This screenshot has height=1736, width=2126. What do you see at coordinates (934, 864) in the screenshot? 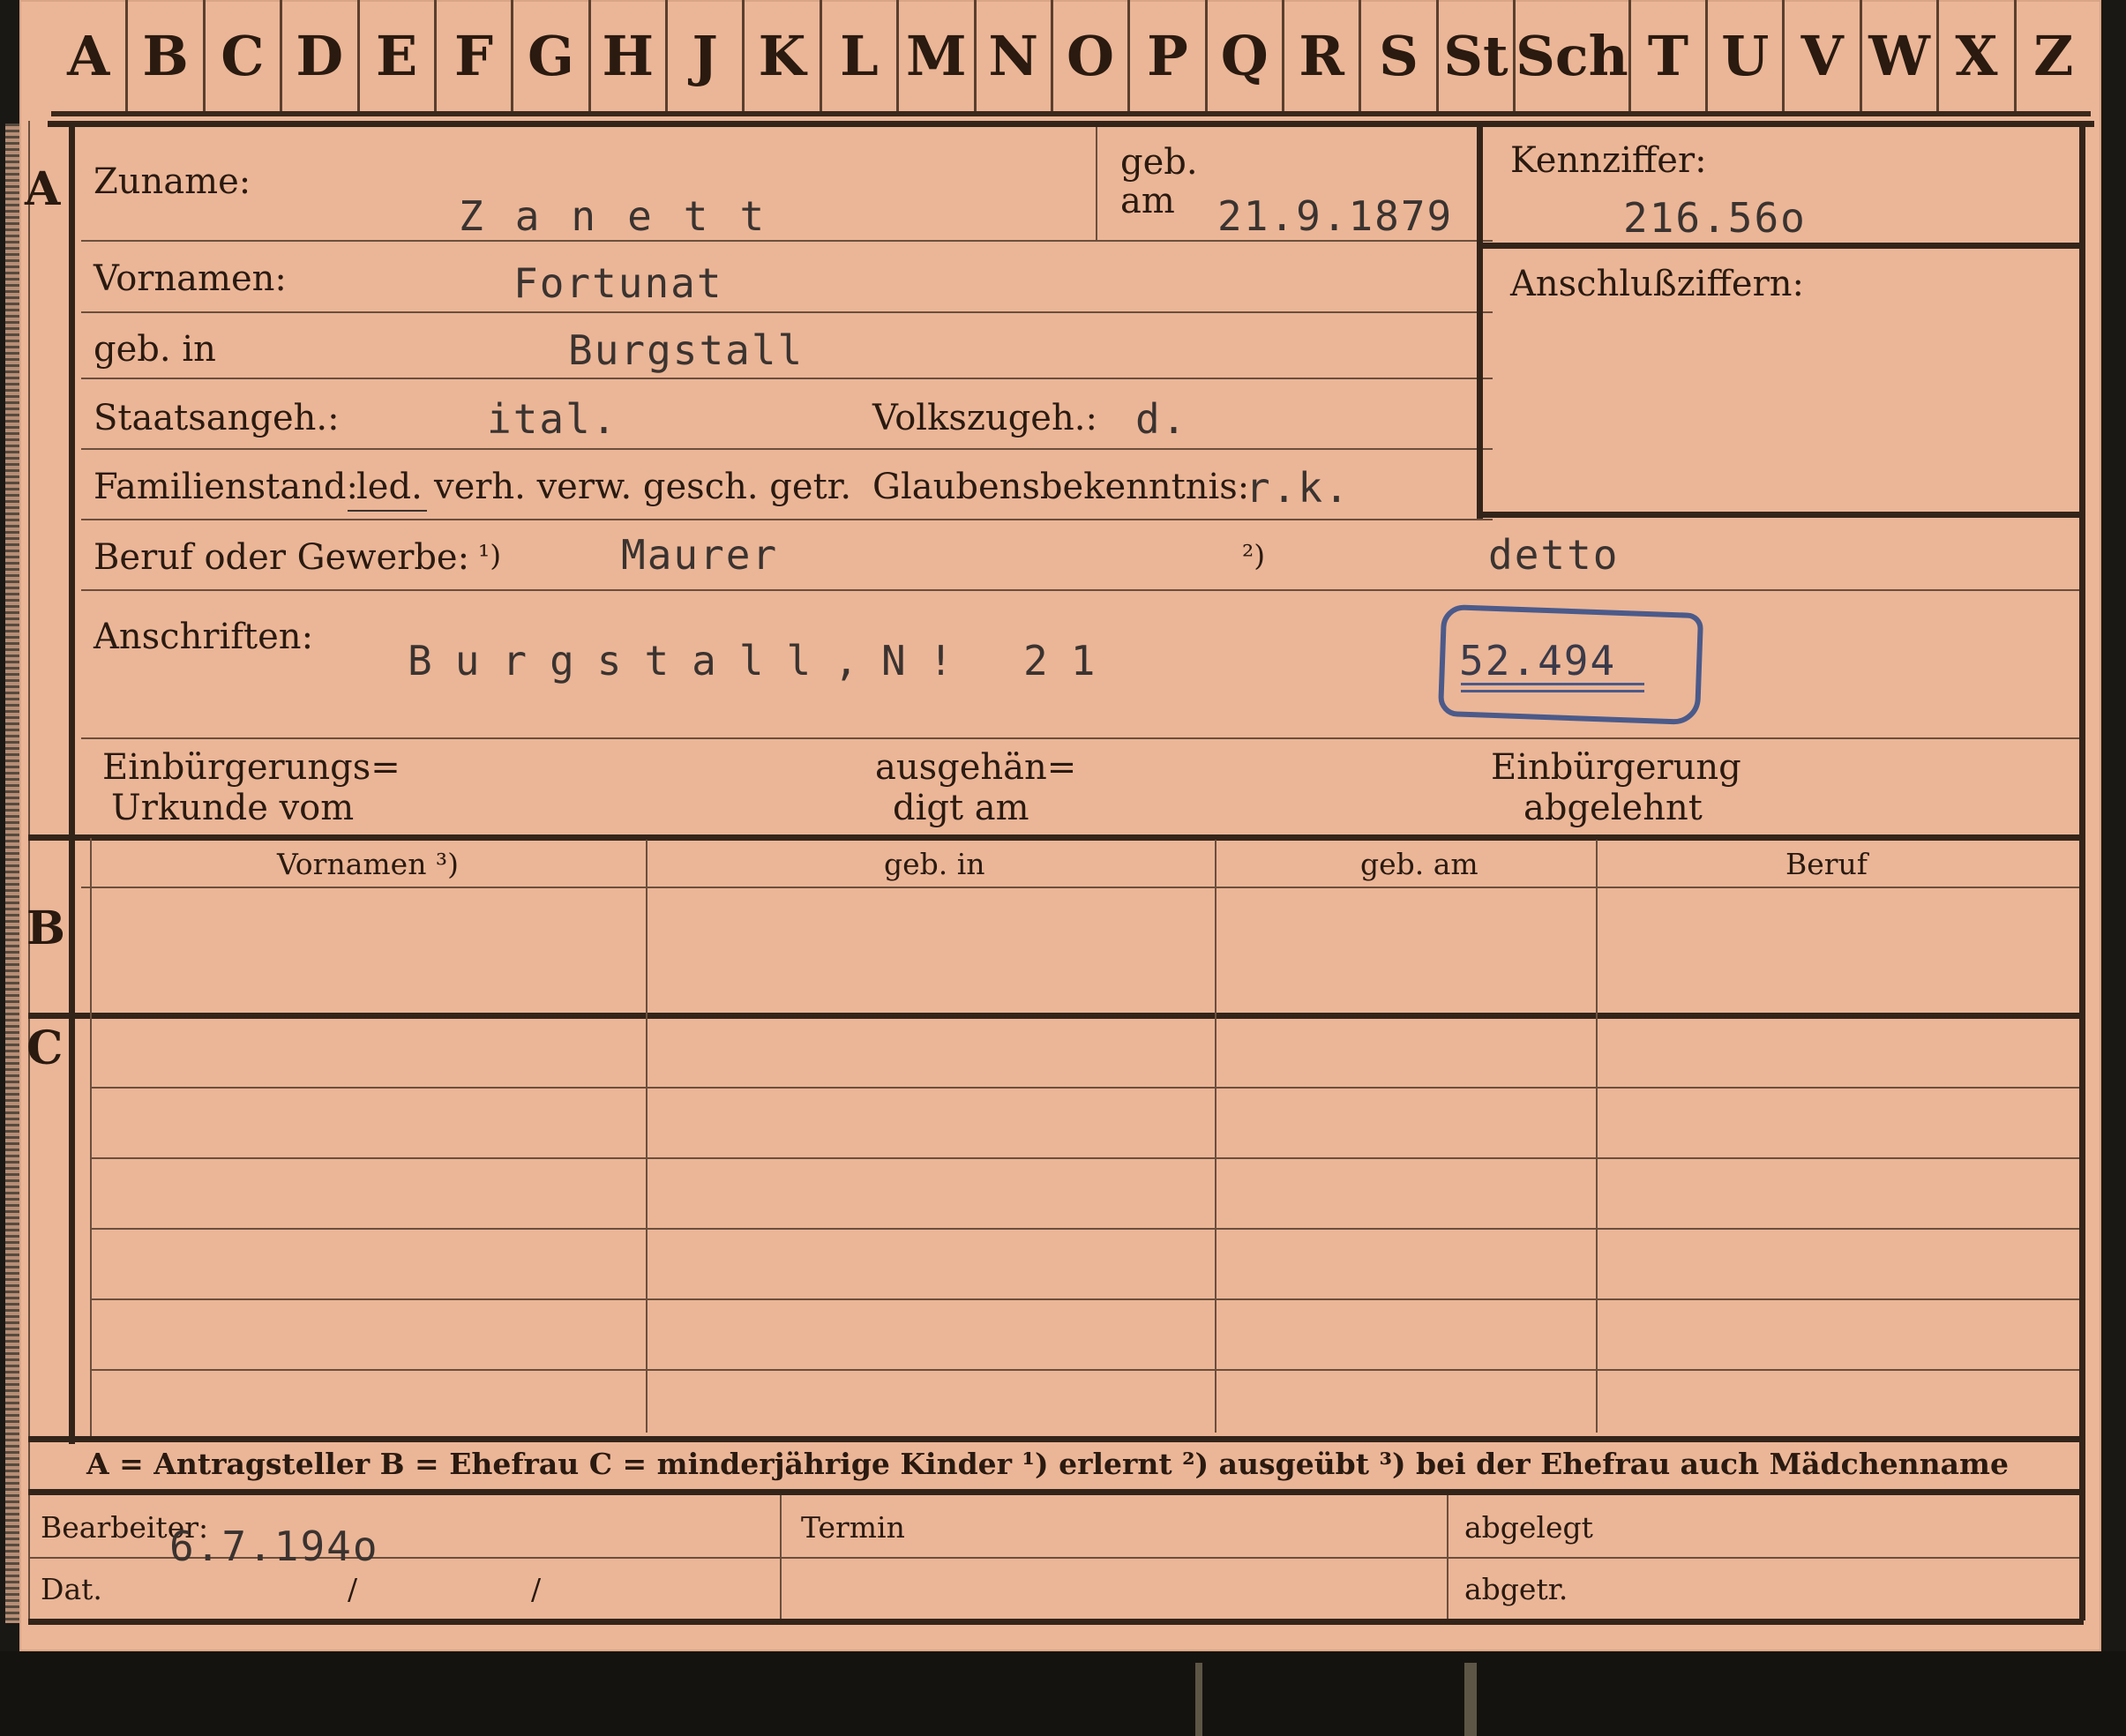
I see `col-header-geb-in: geb. in` at bounding box center [934, 864].